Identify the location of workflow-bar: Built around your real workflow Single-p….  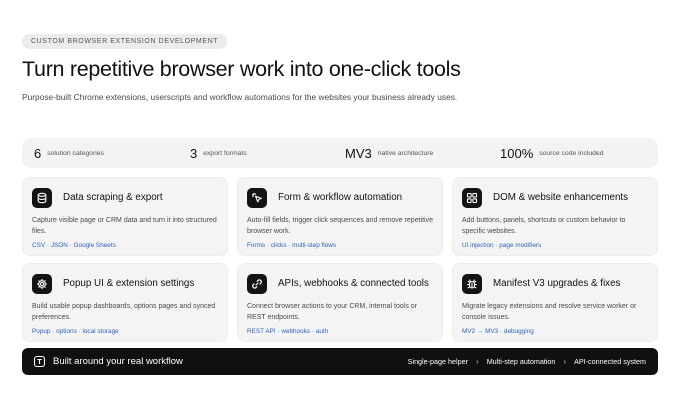
(340, 361).